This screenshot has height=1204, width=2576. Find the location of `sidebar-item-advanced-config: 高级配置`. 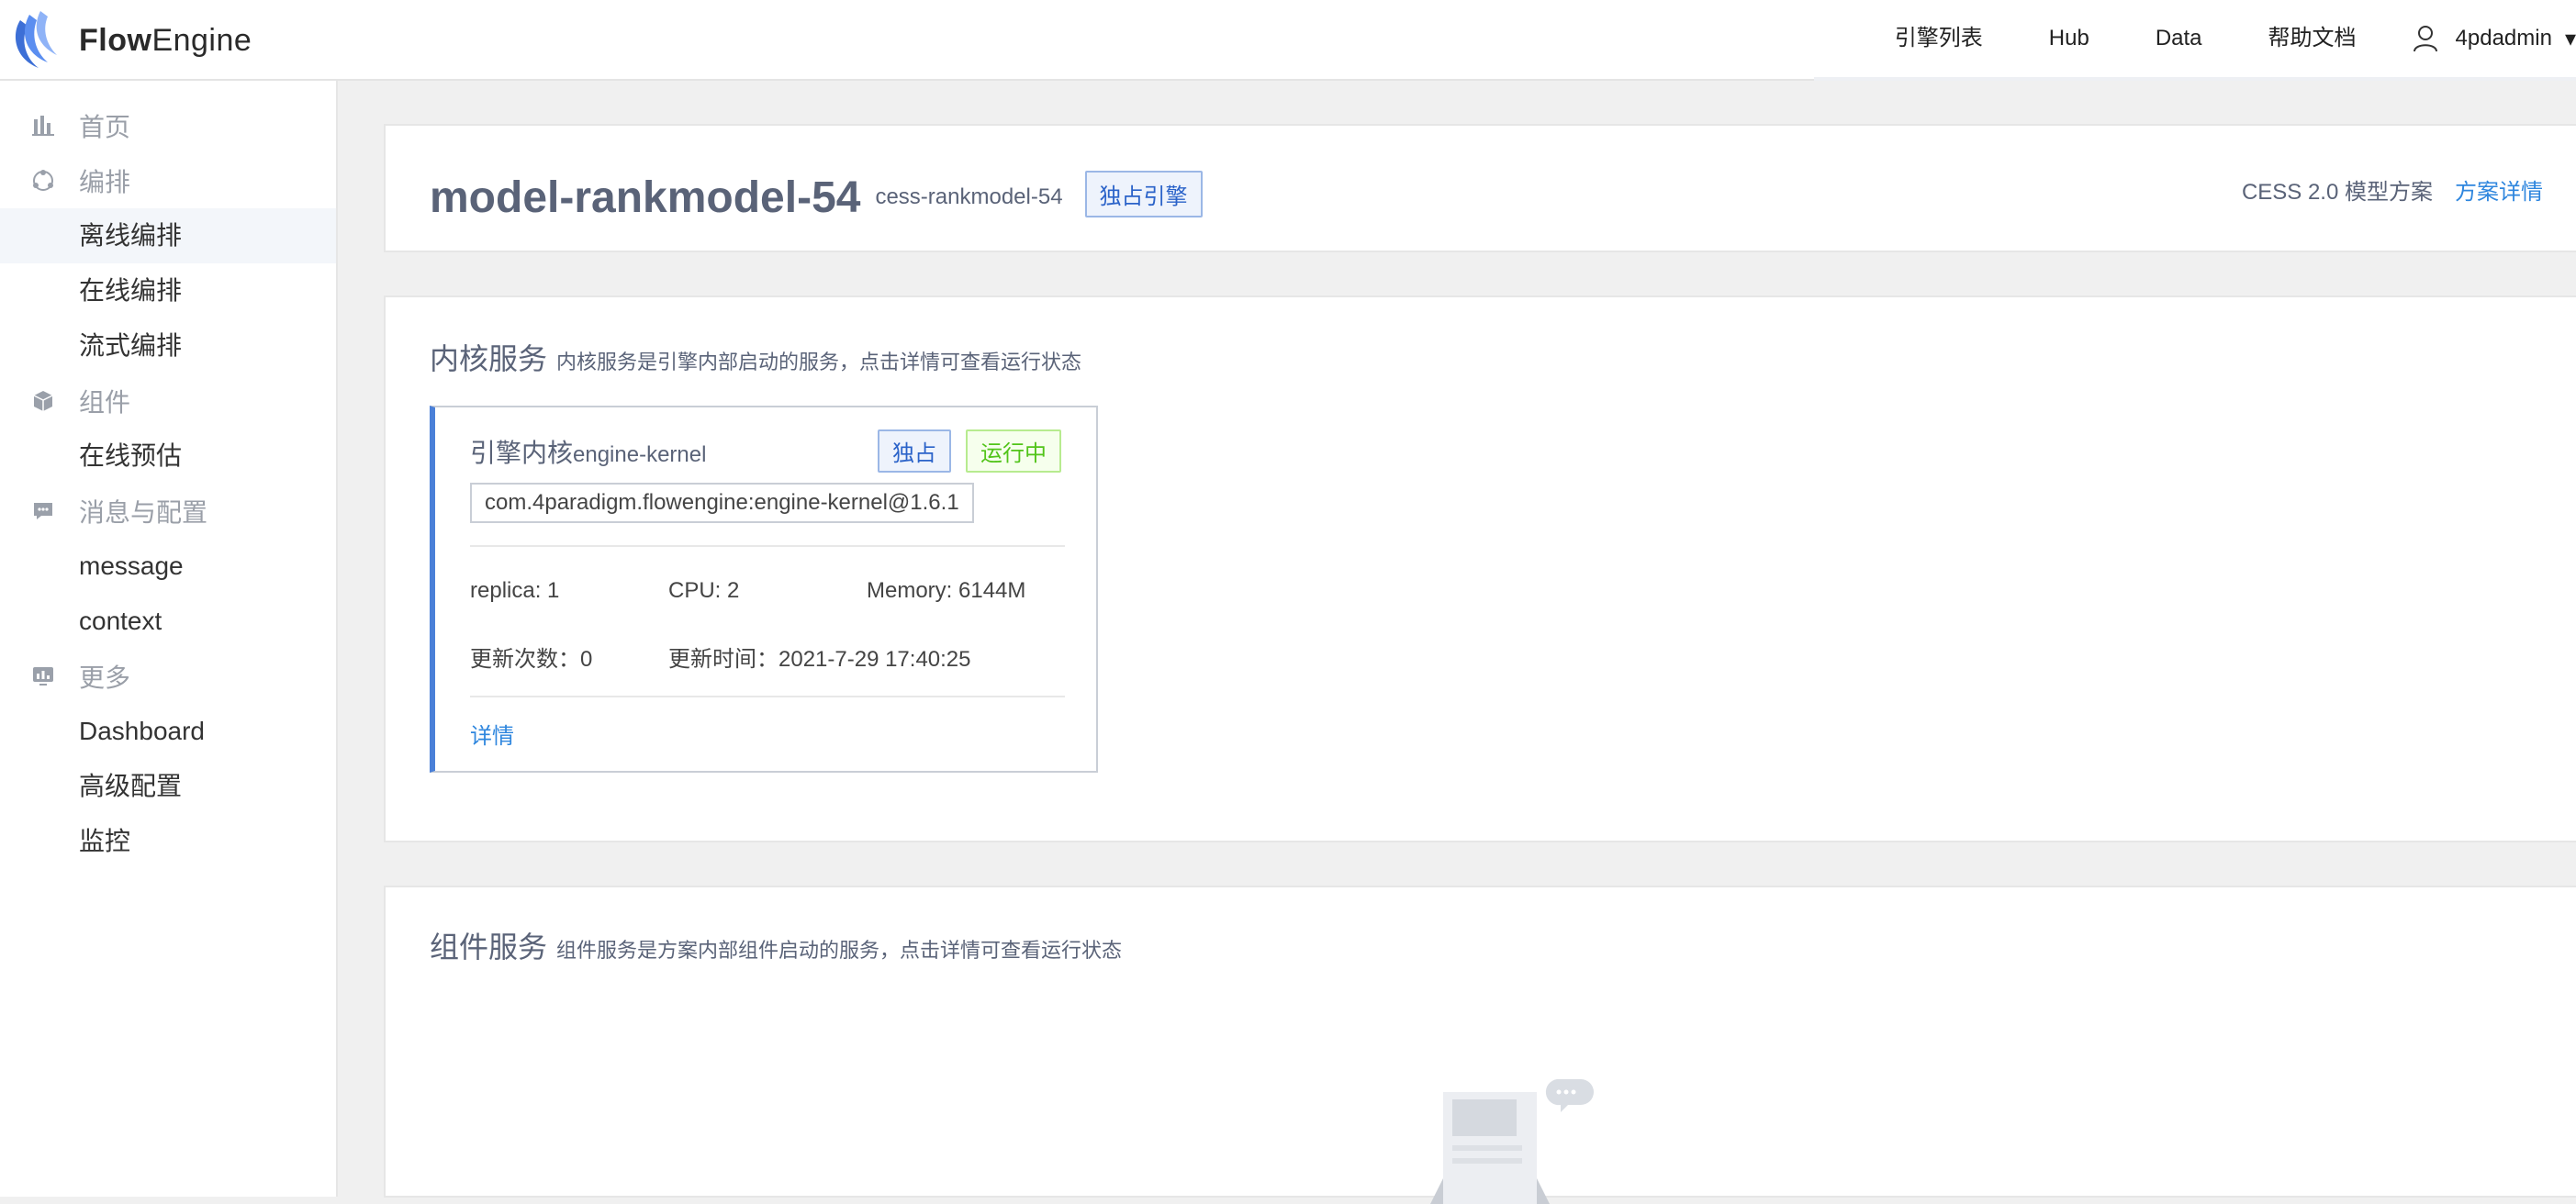

sidebar-item-advanced-config: 高级配置 is located at coordinates (168, 786).